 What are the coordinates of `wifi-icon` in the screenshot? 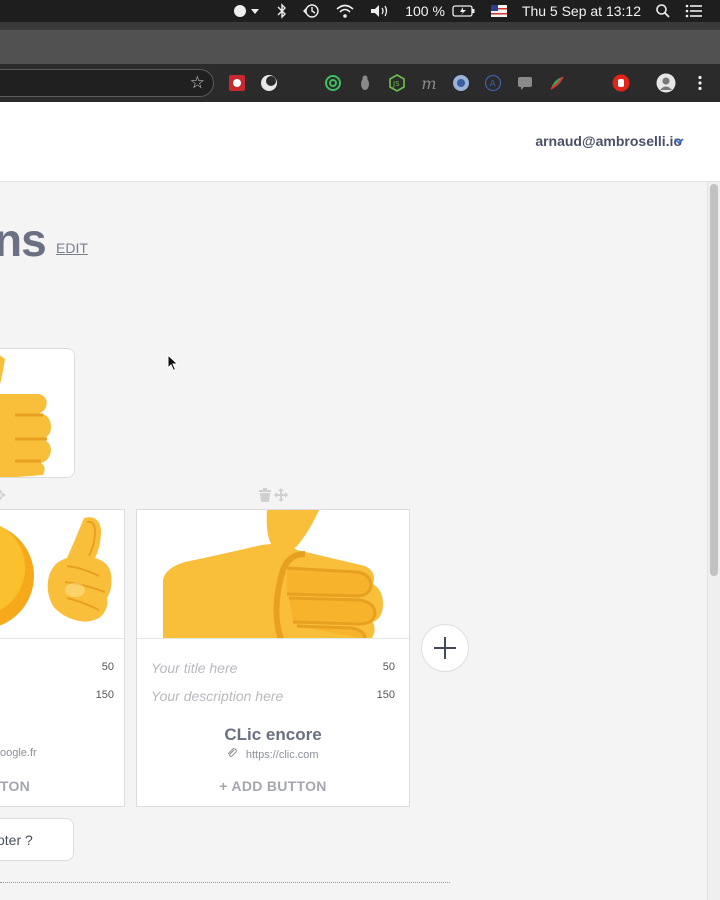 It's located at (345, 11).